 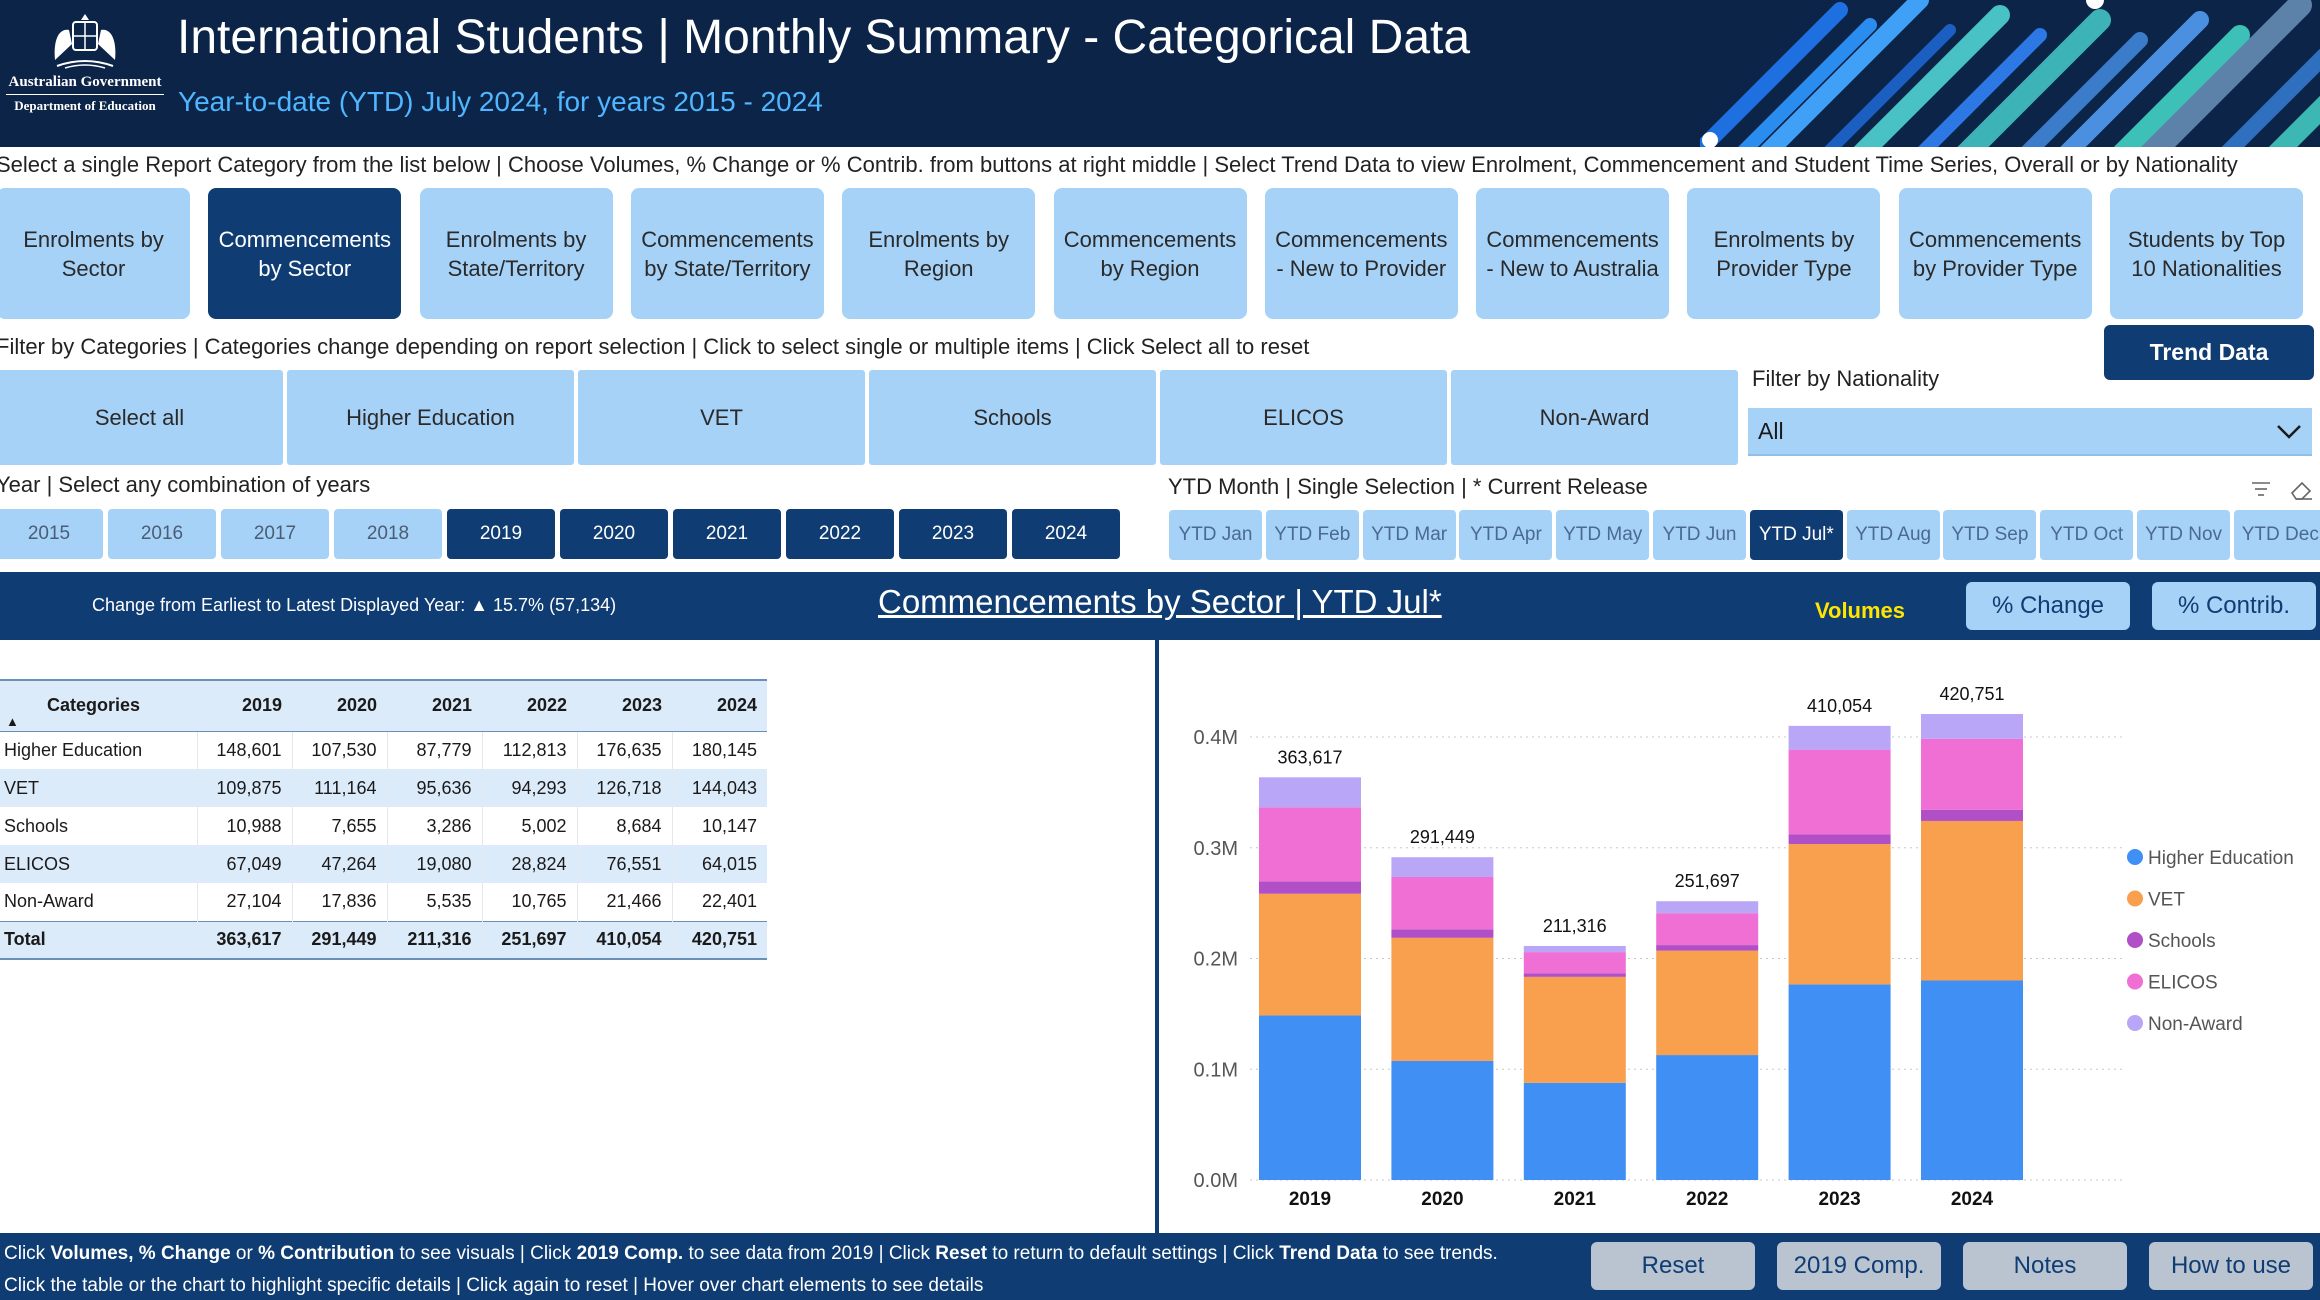 What do you see at coordinates (1707, 929) in the screenshot?
I see `bar-segment-elicos-2022` at bounding box center [1707, 929].